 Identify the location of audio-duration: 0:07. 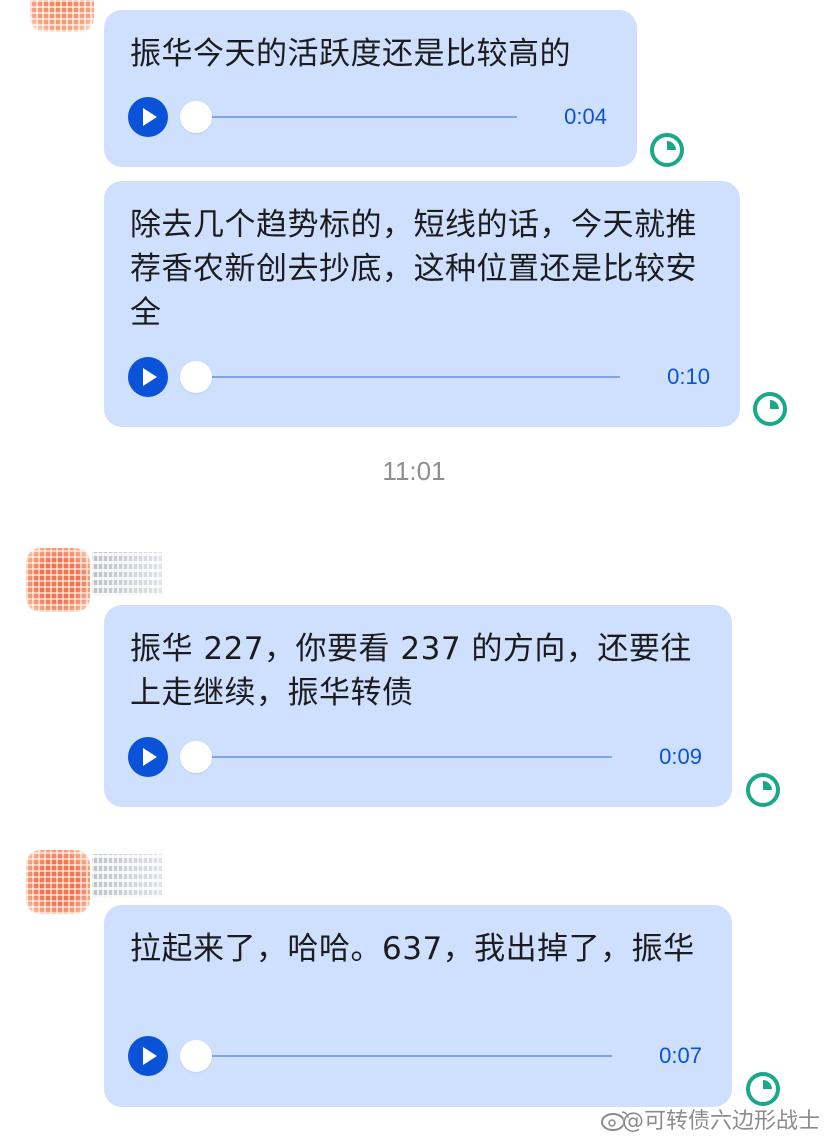
(680, 1055).